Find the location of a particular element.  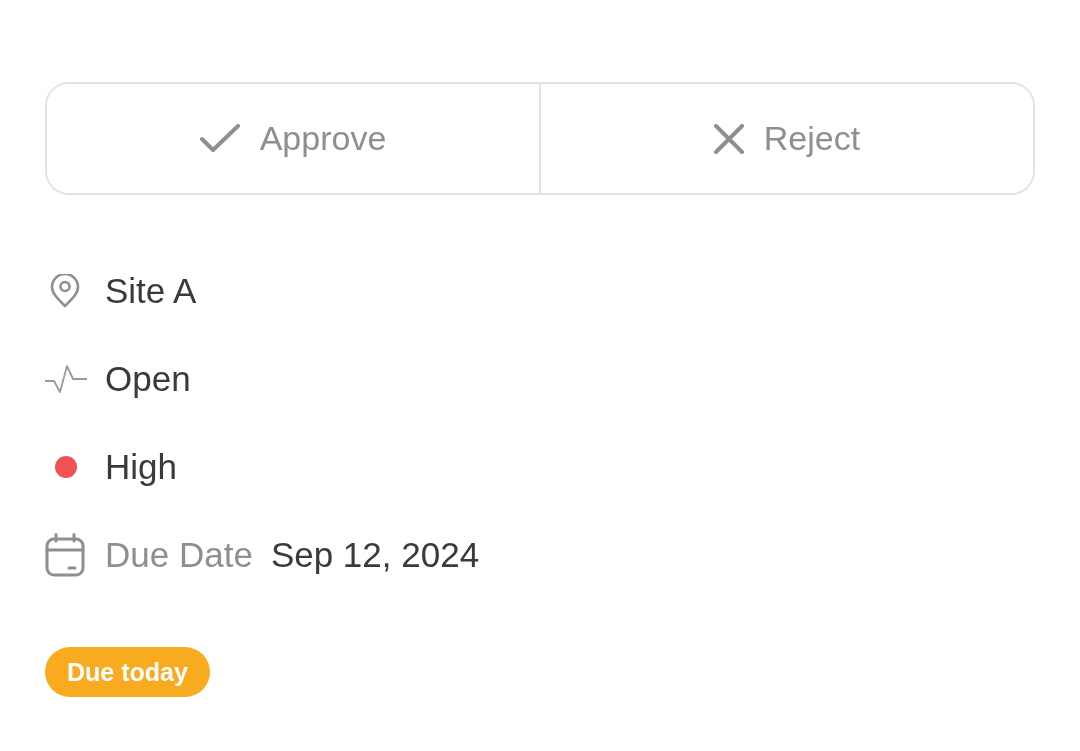

reject-button: Reject is located at coordinates (786, 138).